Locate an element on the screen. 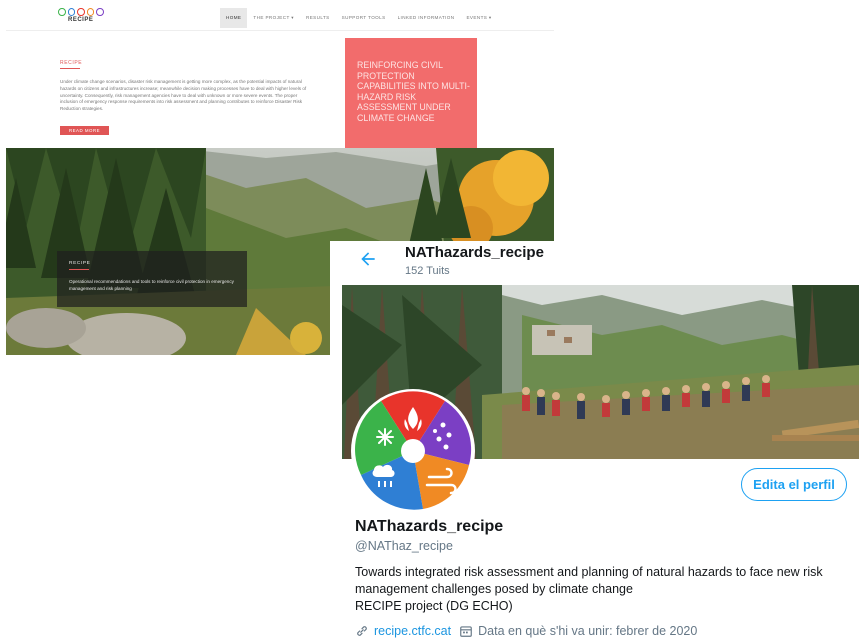 The image size is (859, 640). intro-divider is located at coordinates (70, 68).